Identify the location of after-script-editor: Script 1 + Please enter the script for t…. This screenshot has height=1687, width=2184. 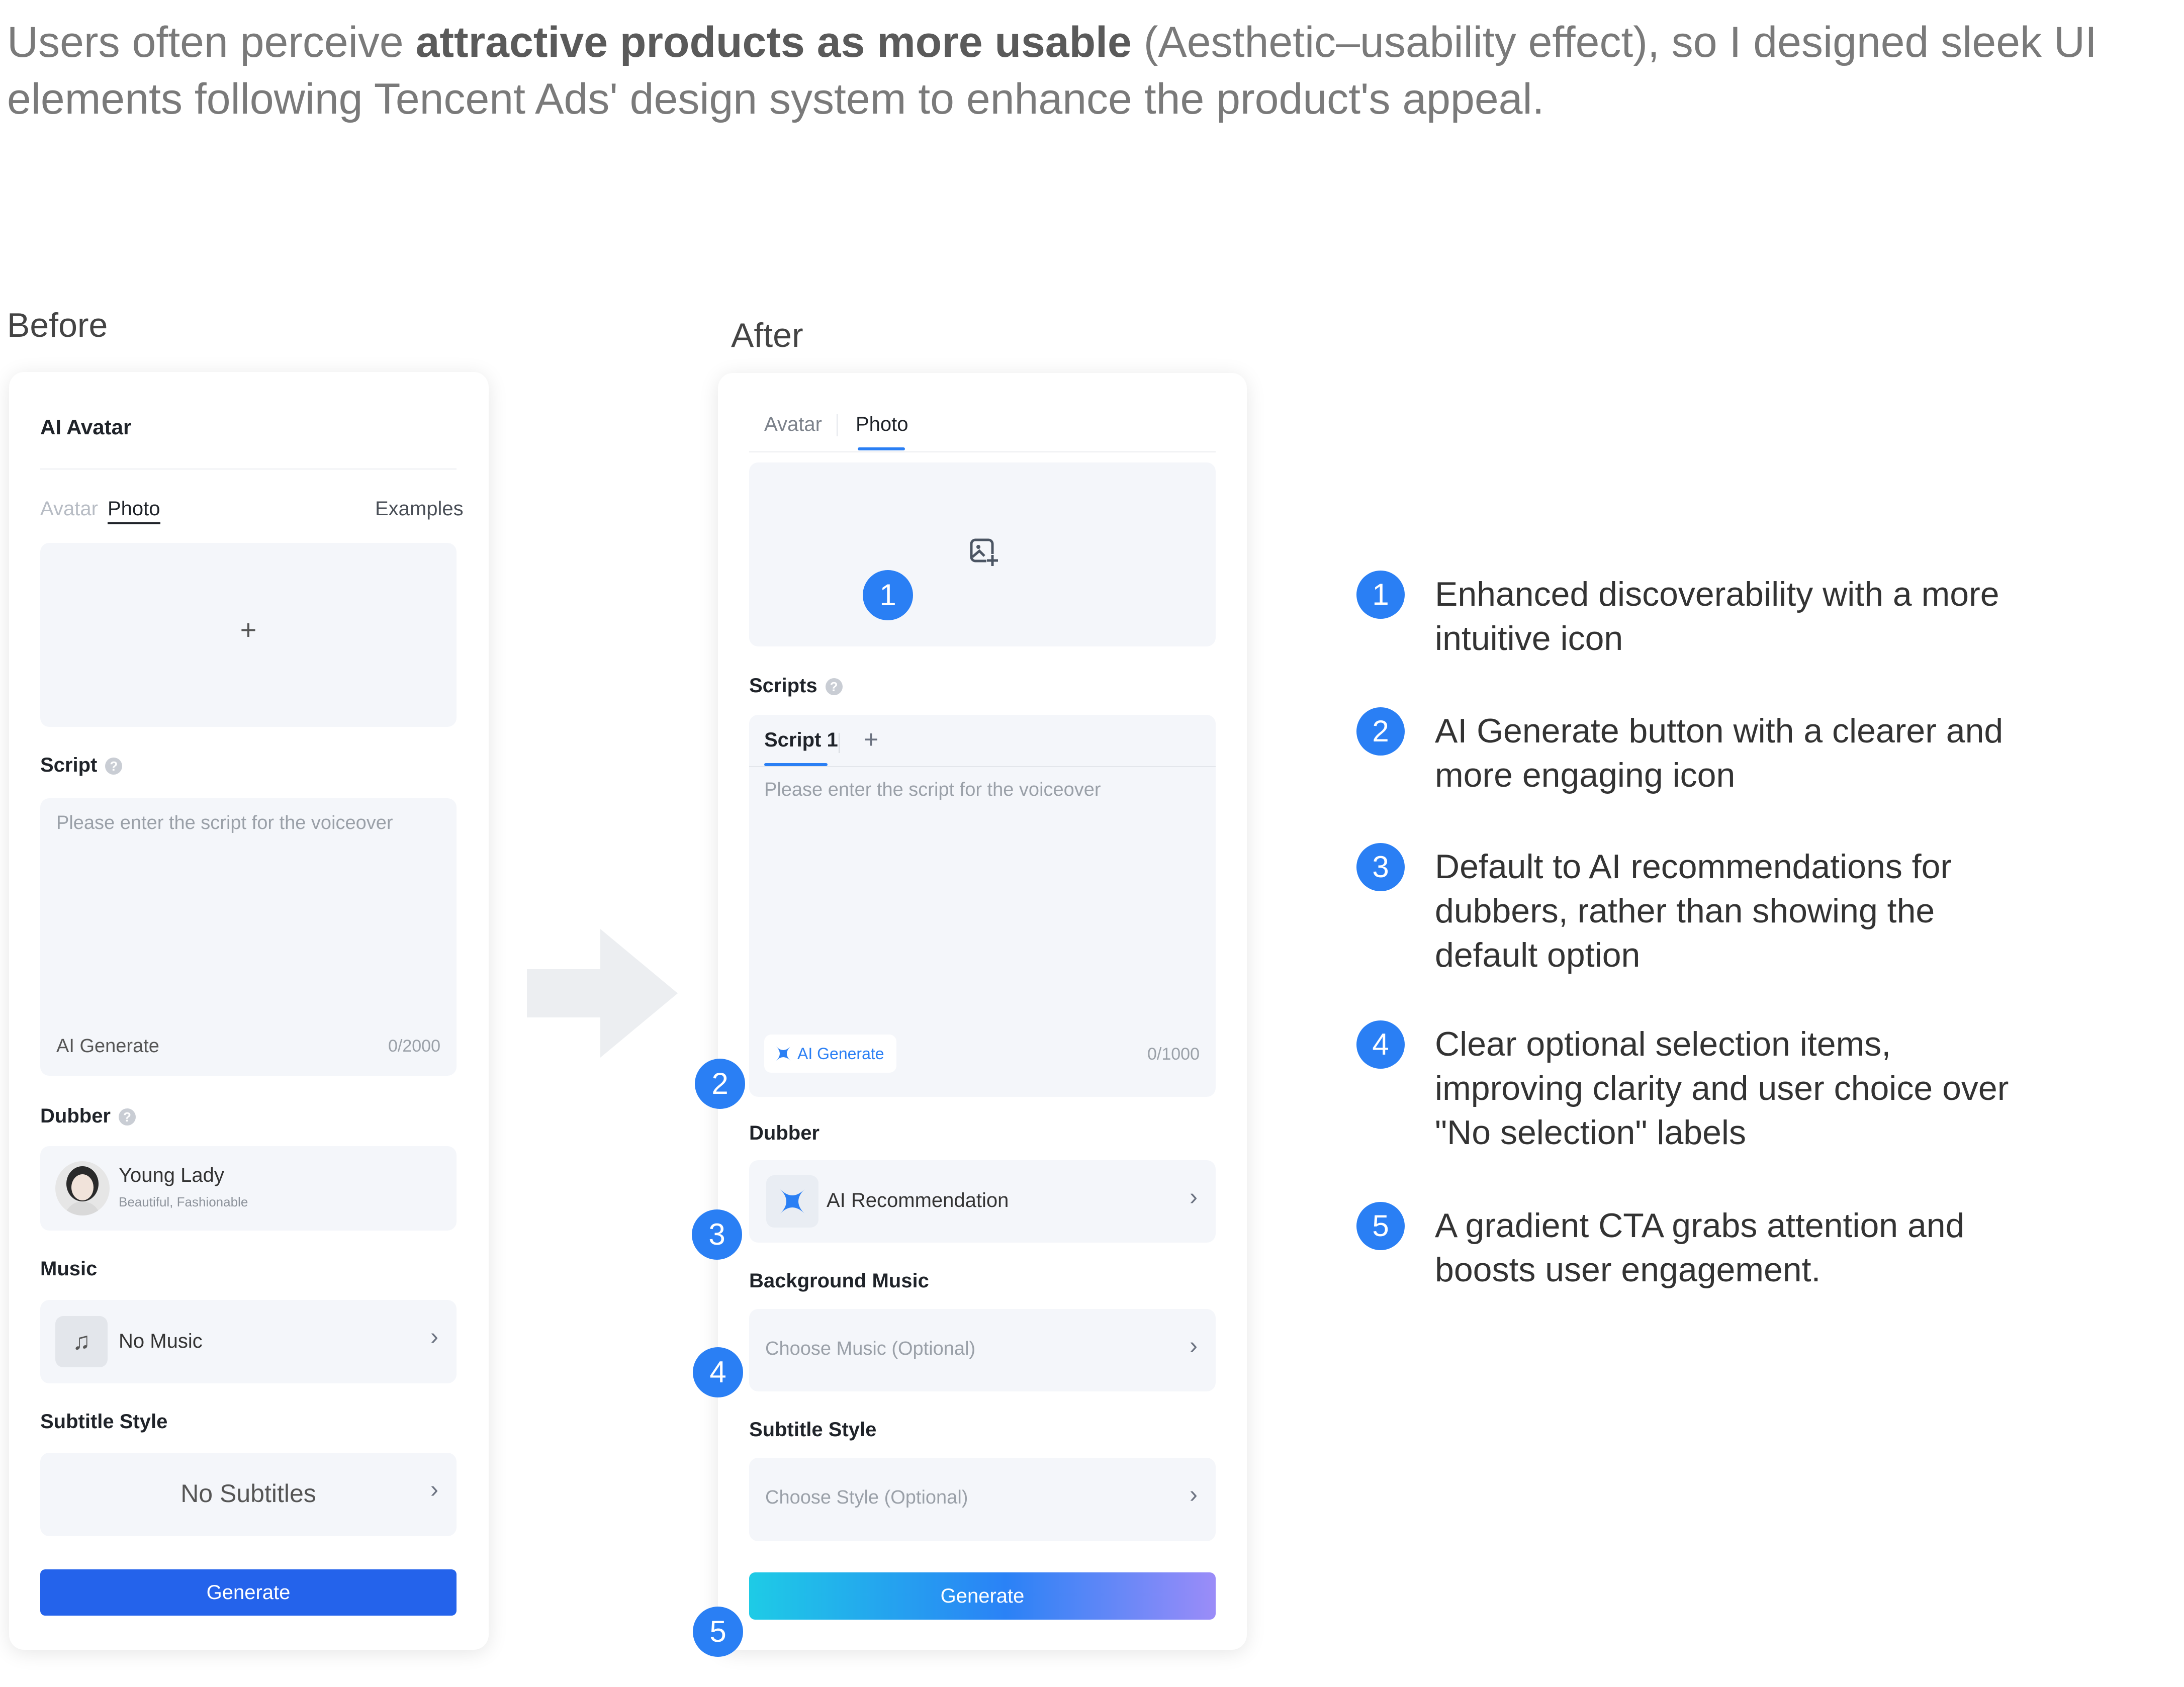
(983, 906).